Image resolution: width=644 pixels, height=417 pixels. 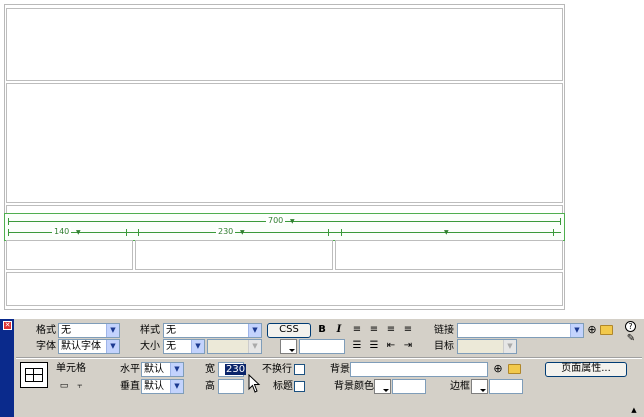 What do you see at coordinates (80, 386) in the screenshot?
I see `split-cell-icon: ⫟` at bounding box center [80, 386].